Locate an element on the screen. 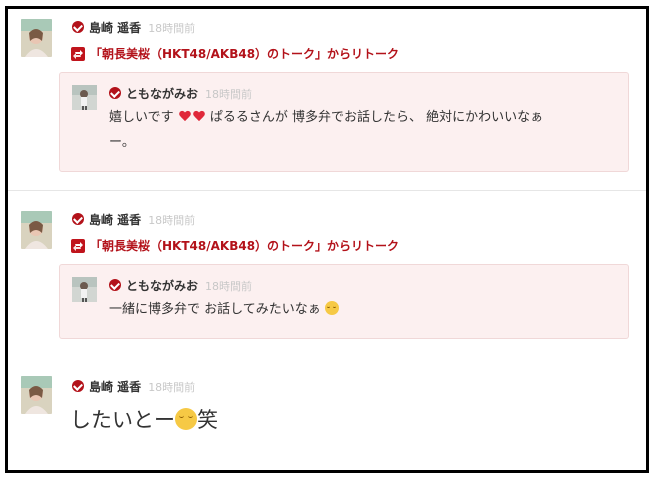 The height and width of the screenshot is (486, 658). quoted-post: ともながみお 18時間前 一緒に博多弁で お話してみたいなぁ is located at coordinates (344, 301).